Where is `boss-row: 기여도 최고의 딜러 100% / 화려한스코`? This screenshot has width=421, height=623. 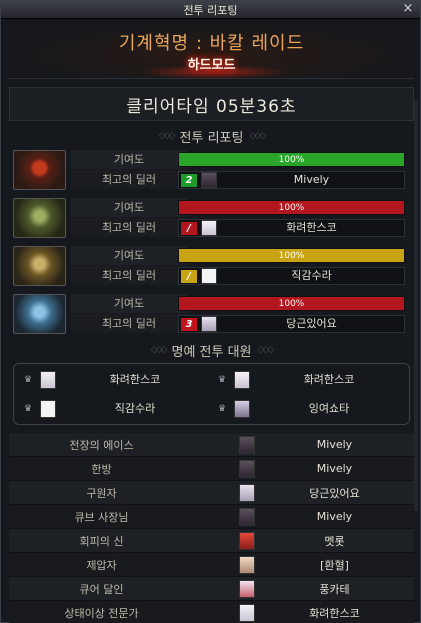 boss-row: 기여도 최고의 딜러 100% / 화려한스코 is located at coordinates (209, 218).